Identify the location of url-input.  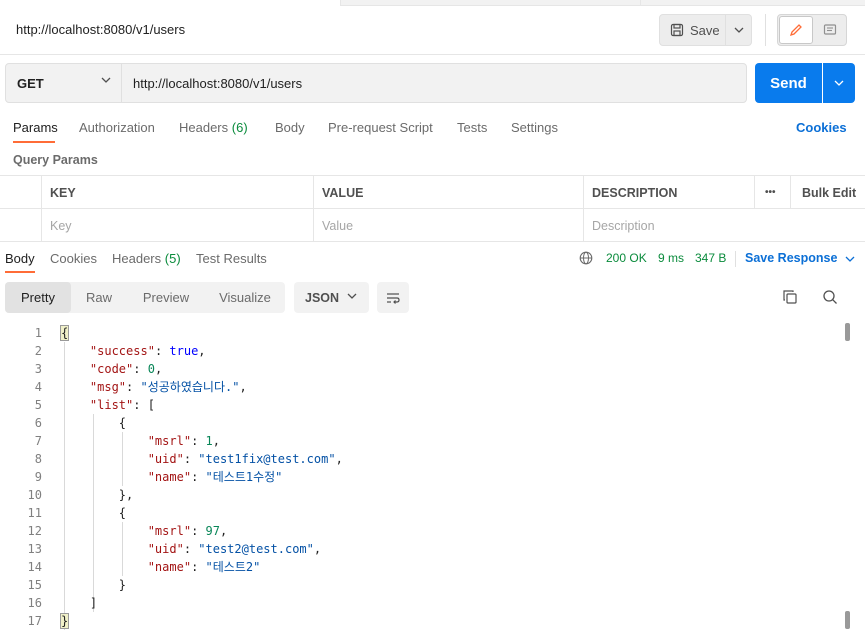
(433, 83).